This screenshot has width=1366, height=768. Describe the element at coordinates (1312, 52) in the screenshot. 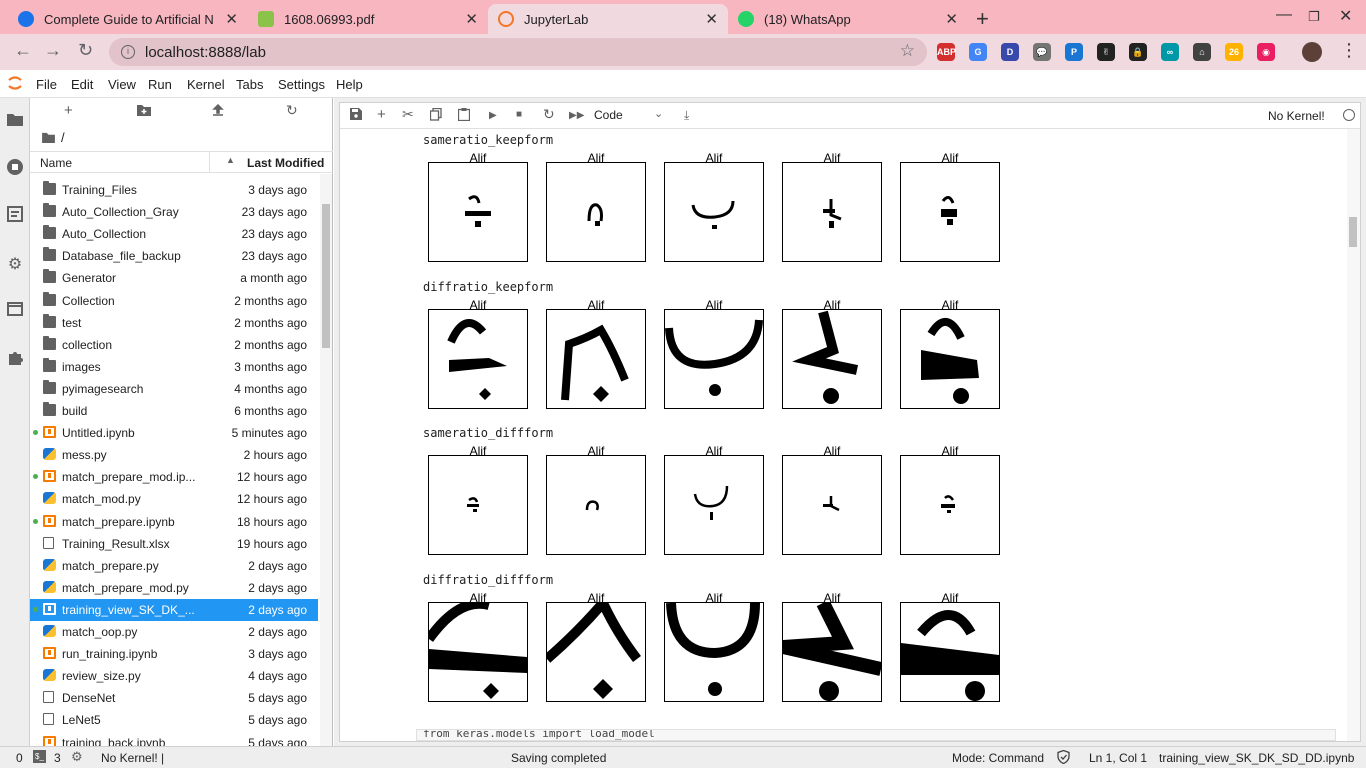

I see `profile-avatar` at that location.